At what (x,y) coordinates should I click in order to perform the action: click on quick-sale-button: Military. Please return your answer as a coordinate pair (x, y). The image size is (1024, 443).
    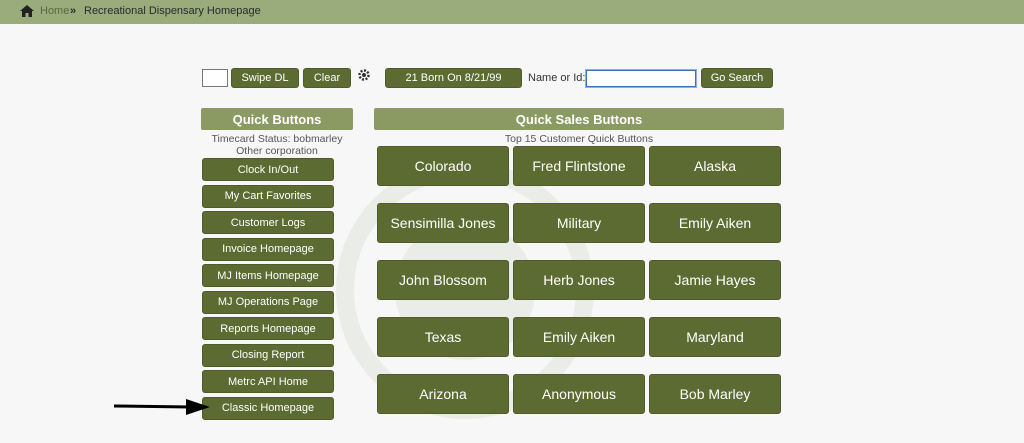
    Looking at the image, I should click on (579, 223).